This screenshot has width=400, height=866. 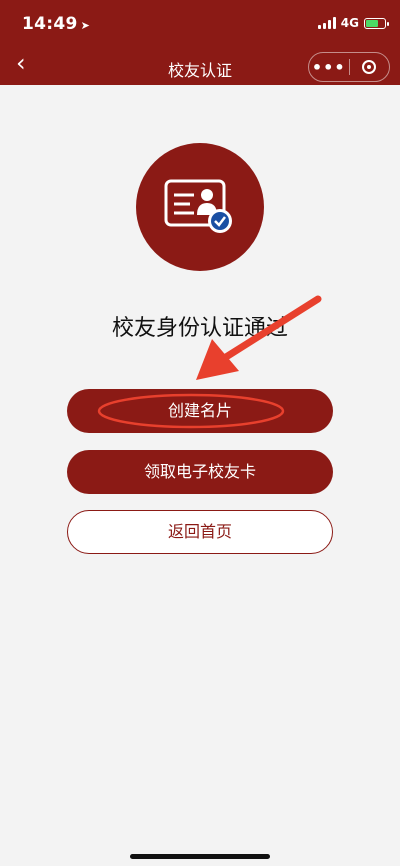 I want to click on top-bar: 14:49 ➤ 4G ‹ 校友认证 •••, so click(x=200, y=42).